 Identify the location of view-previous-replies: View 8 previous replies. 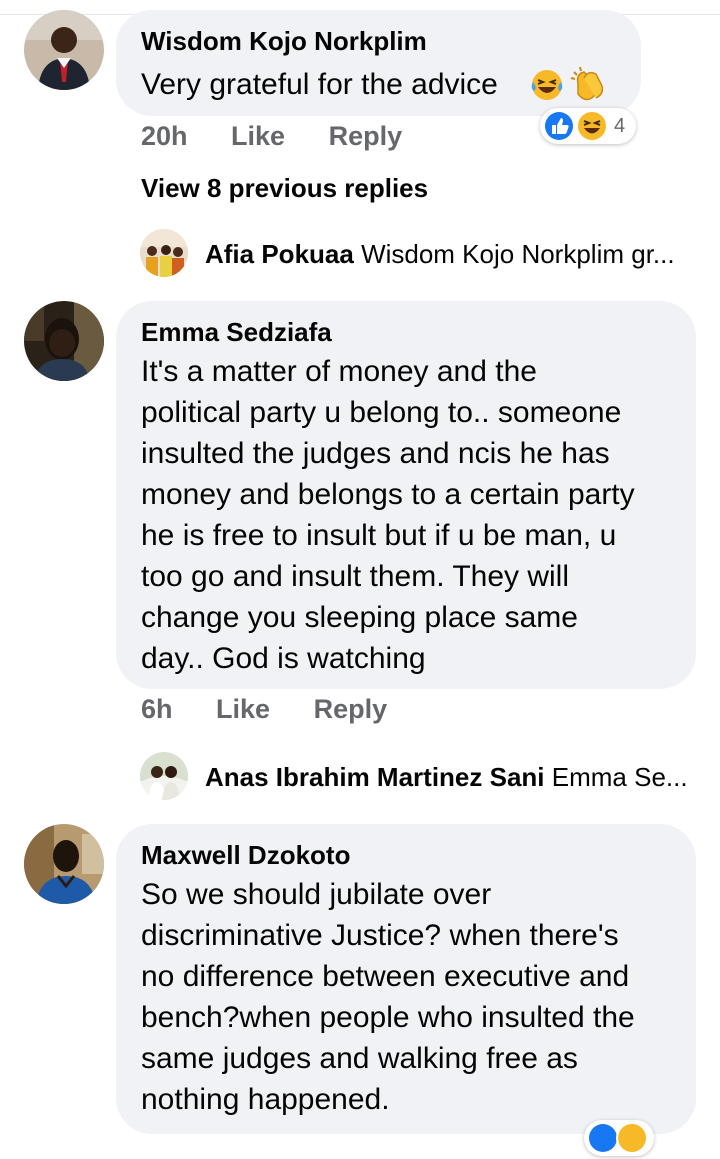
(284, 188).